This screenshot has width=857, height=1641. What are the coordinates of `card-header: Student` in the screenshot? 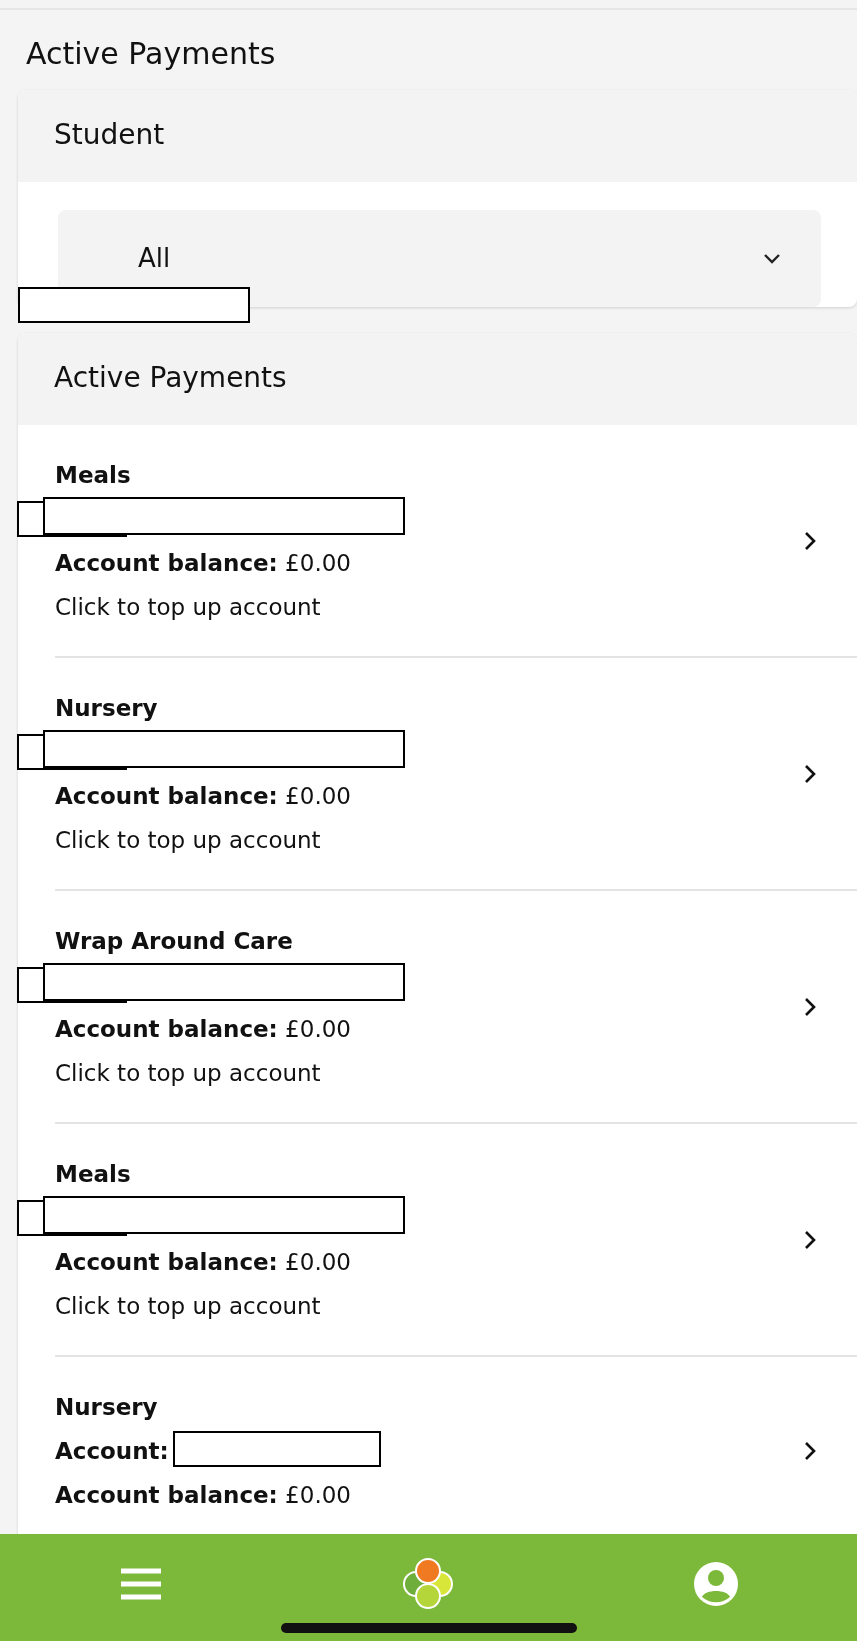 It's located at (437, 136).